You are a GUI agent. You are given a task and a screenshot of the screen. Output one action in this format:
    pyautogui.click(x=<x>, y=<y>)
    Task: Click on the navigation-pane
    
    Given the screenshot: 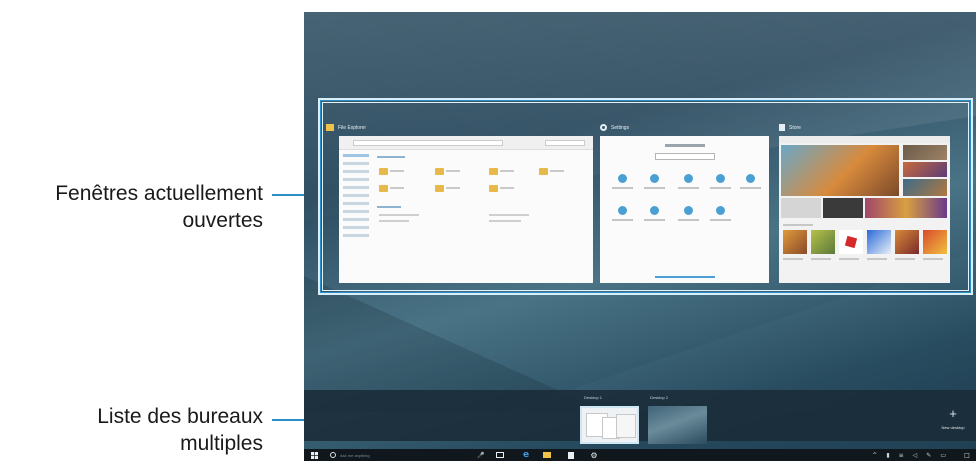 What is the action you would take?
    pyautogui.click(x=355, y=213)
    